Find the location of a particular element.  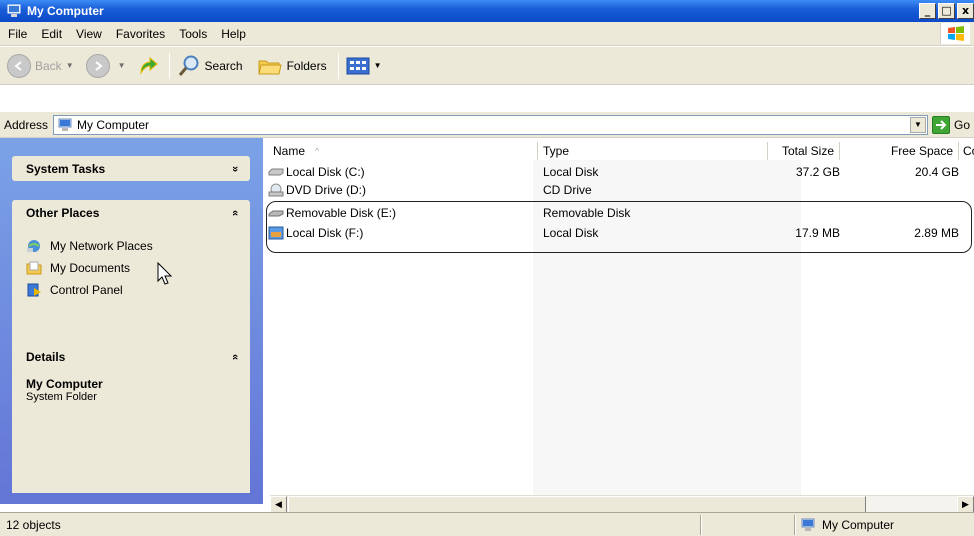

column-header-free-space: Free Space is located at coordinates (899, 151).